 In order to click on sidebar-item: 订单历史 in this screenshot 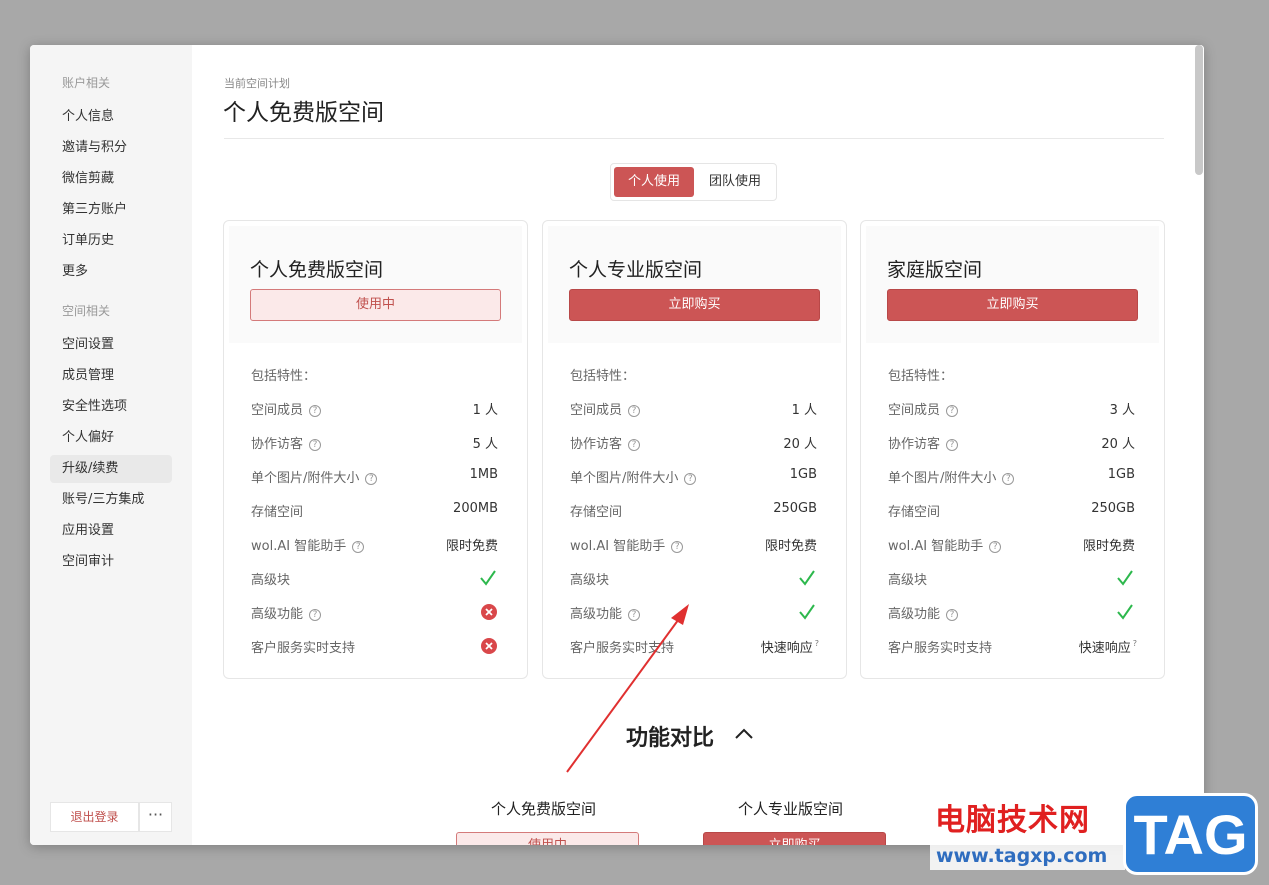, I will do `click(111, 241)`.